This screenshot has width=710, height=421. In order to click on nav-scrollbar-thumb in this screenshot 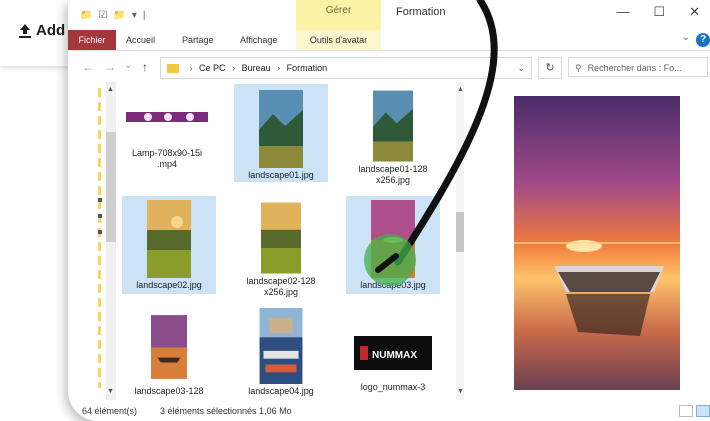, I will do `click(111, 187)`.